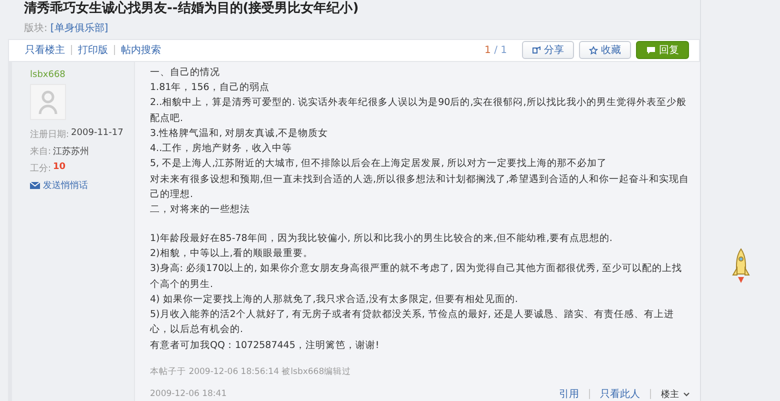 The width and height of the screenshot is (780, 401). Describe the element at coordinates (48, 101) in the screenshot. I see `avatar-silhouette-icon` at that location.